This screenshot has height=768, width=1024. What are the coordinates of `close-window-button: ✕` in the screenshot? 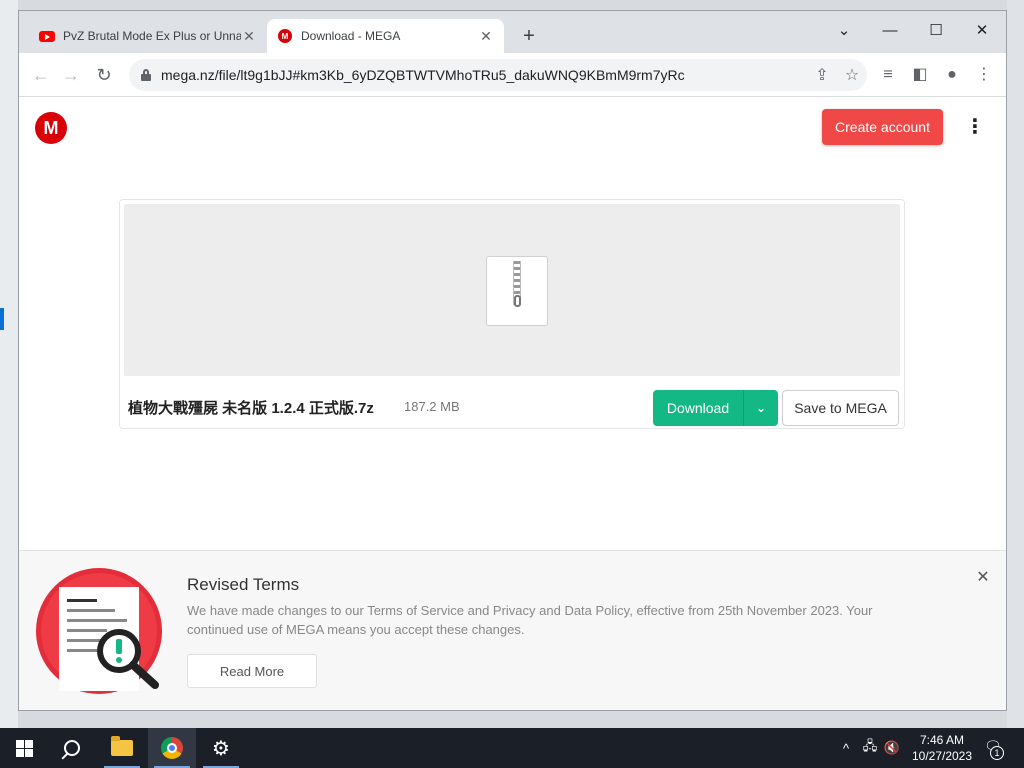 It's located at (982, 31).